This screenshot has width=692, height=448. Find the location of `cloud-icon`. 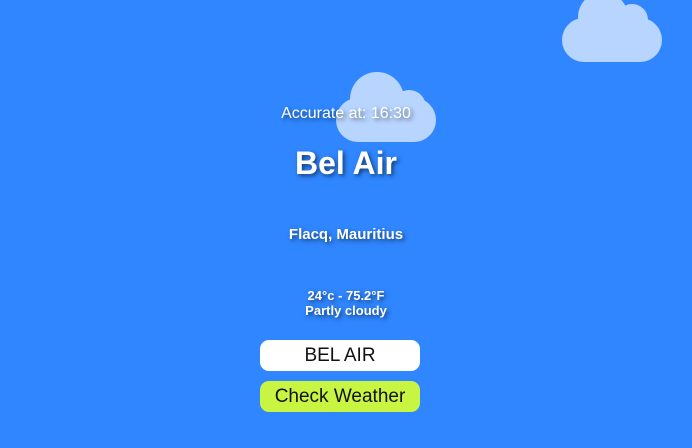

cloud-icon is located at coordinates (613, 32).